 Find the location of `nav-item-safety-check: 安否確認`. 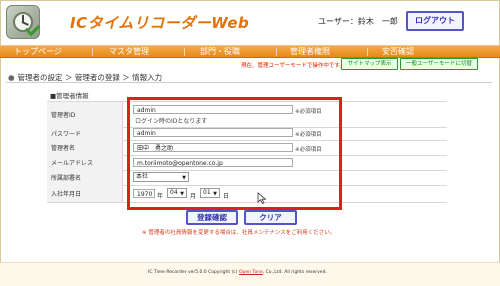

nav-item-safety-check: 安否確認 is located at coordinates (398, 51).